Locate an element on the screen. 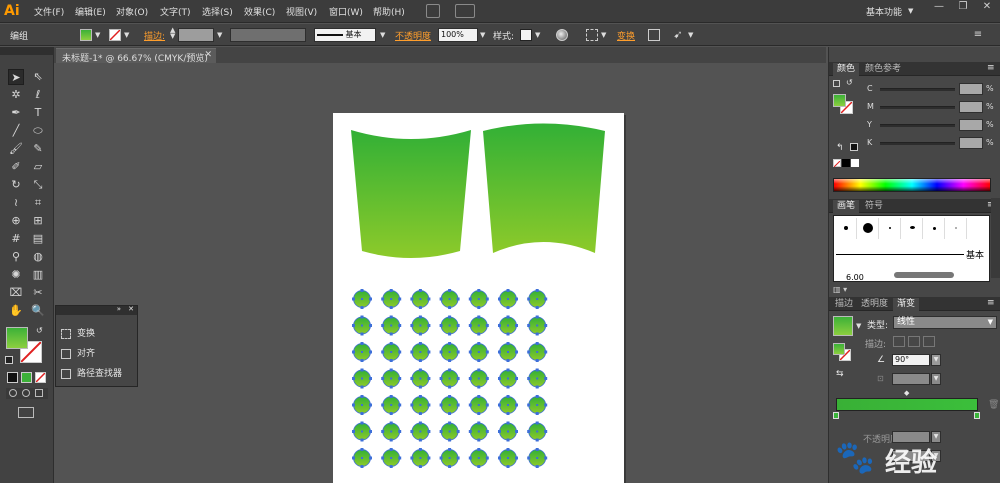 The width and height of the screenshot is (1000, 483). tab-color: 颜色 is located at coordinates (846, 69).